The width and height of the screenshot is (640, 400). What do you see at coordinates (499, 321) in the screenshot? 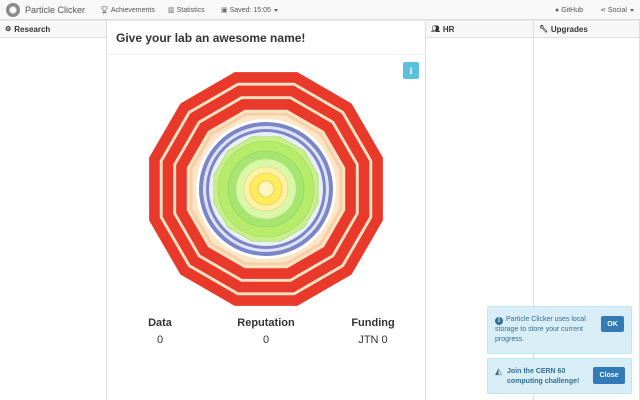
I see `info-circle-icon: i` at bounding box center [499, 321].